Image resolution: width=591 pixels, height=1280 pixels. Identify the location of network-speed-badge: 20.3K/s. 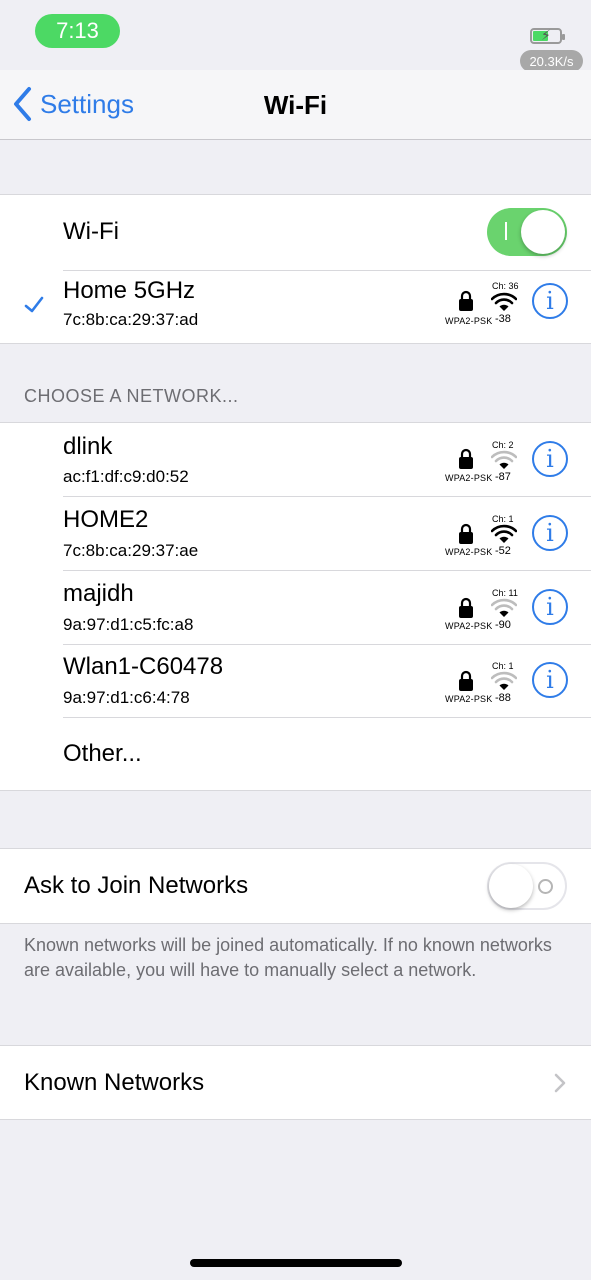
(551, 61).